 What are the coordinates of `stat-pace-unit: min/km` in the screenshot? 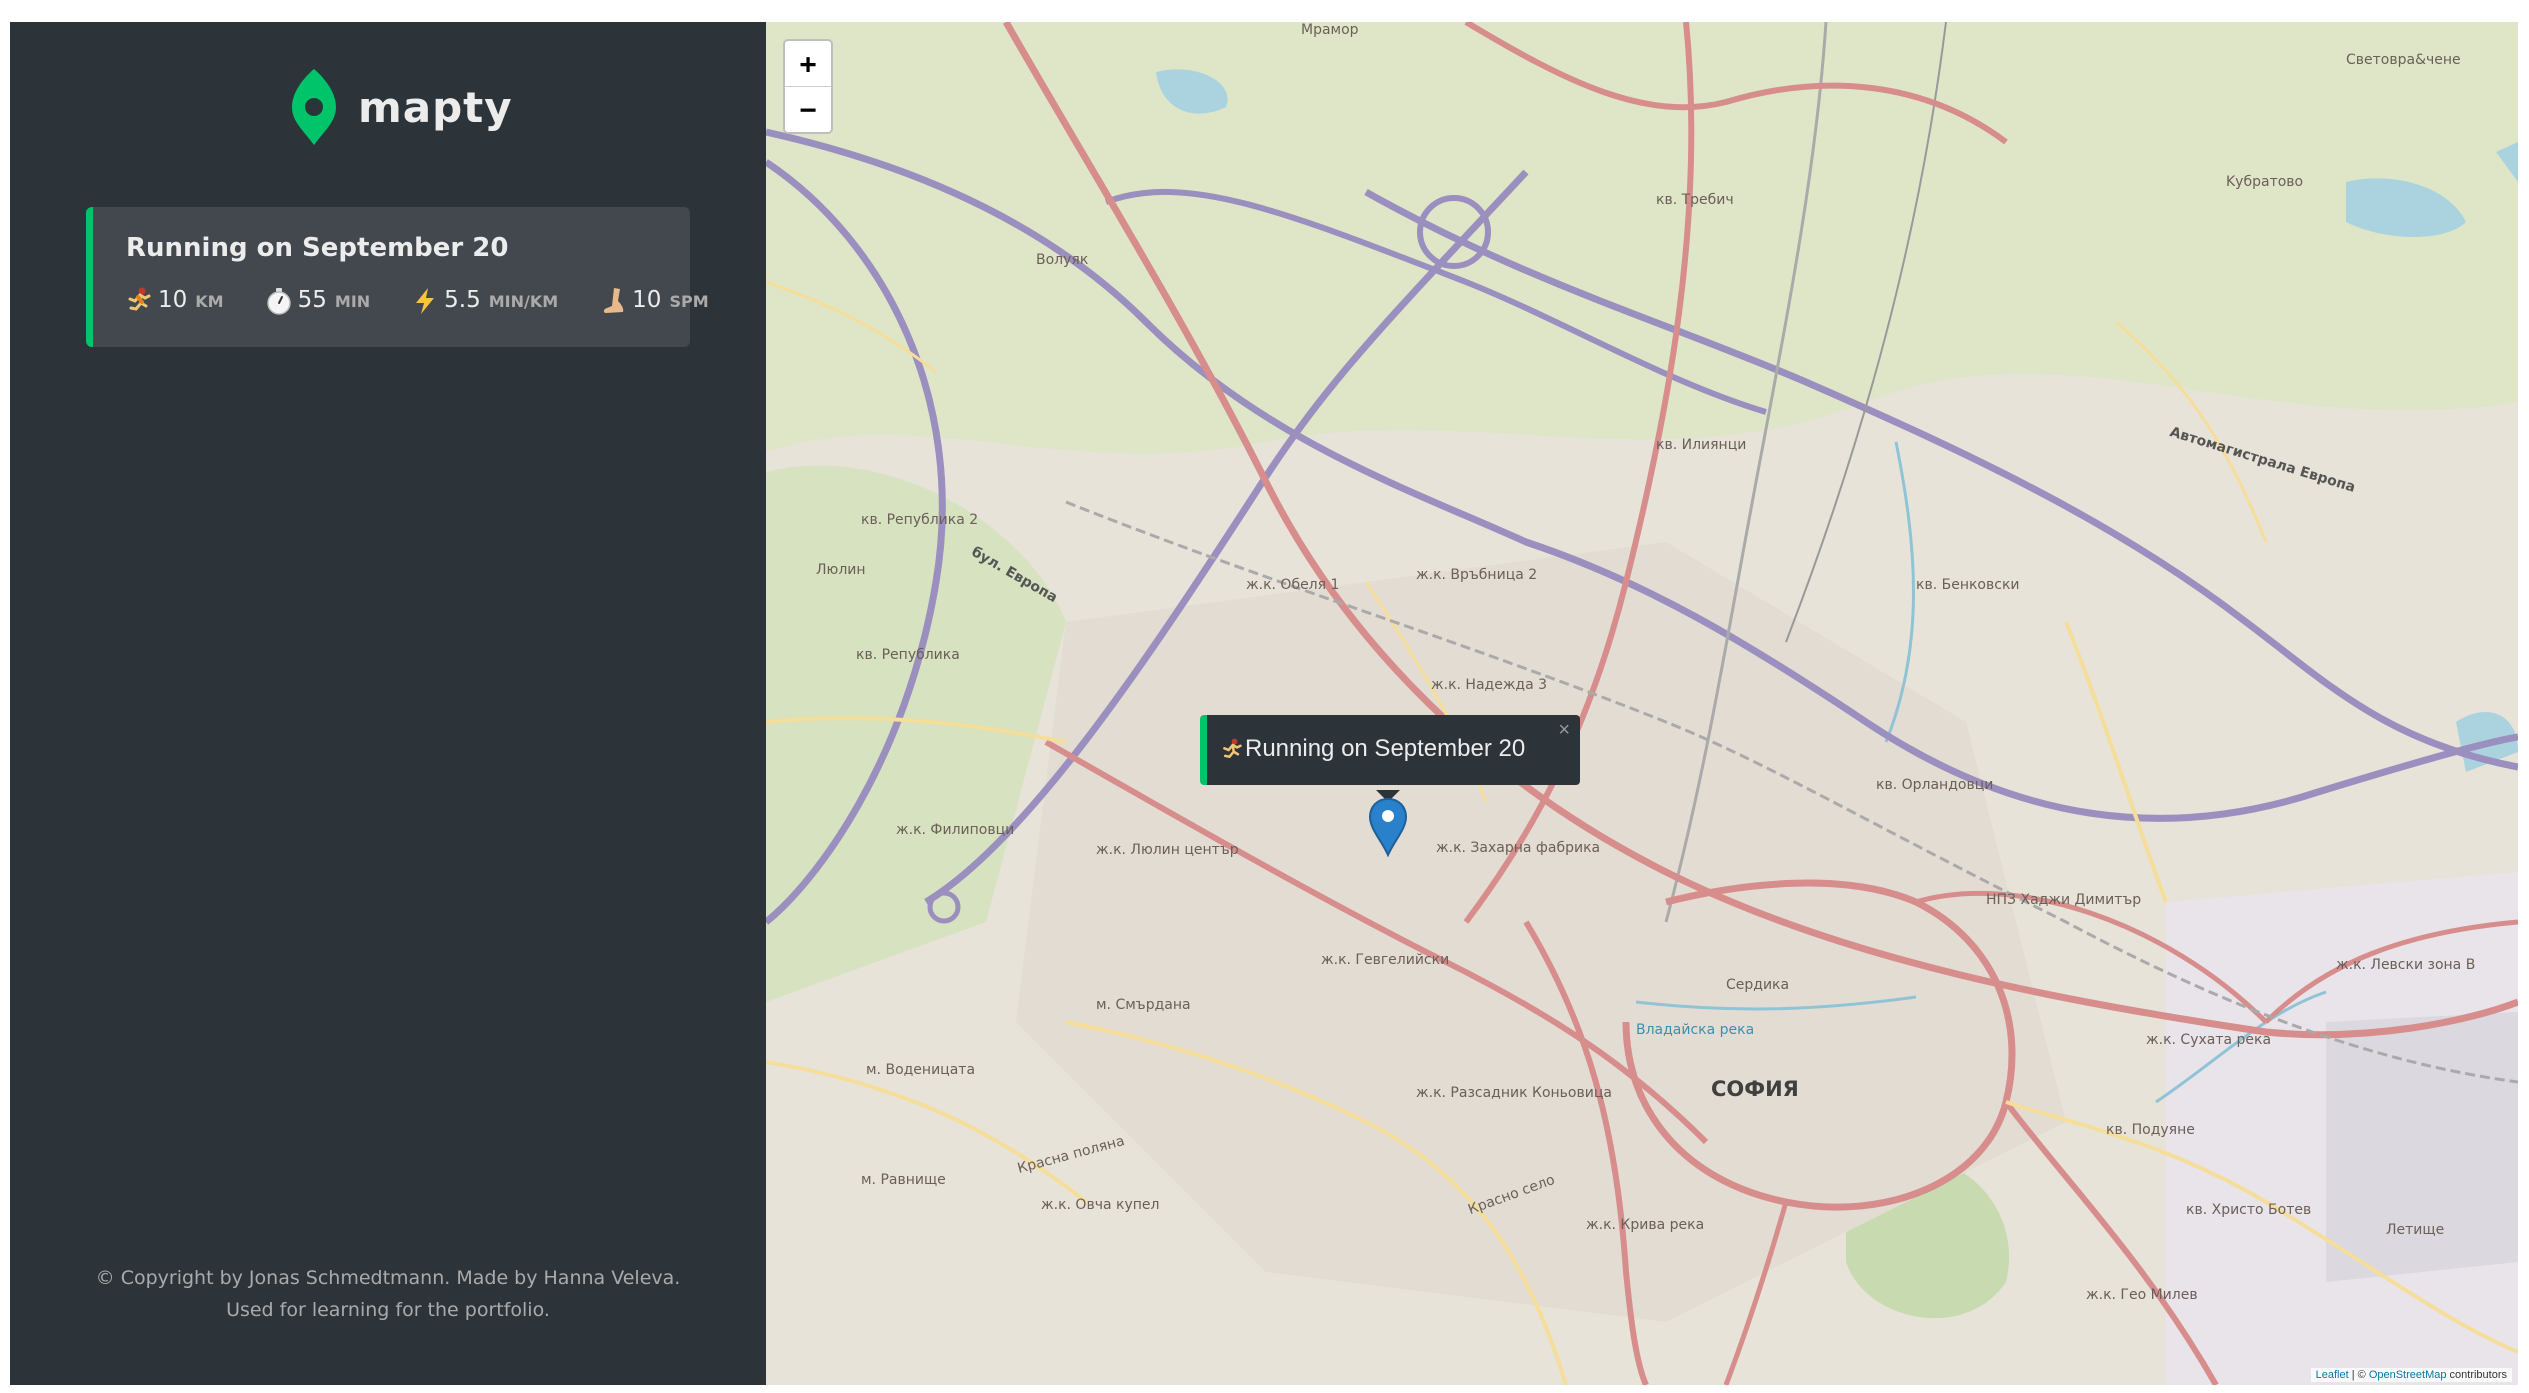 It's located at (523, 301).